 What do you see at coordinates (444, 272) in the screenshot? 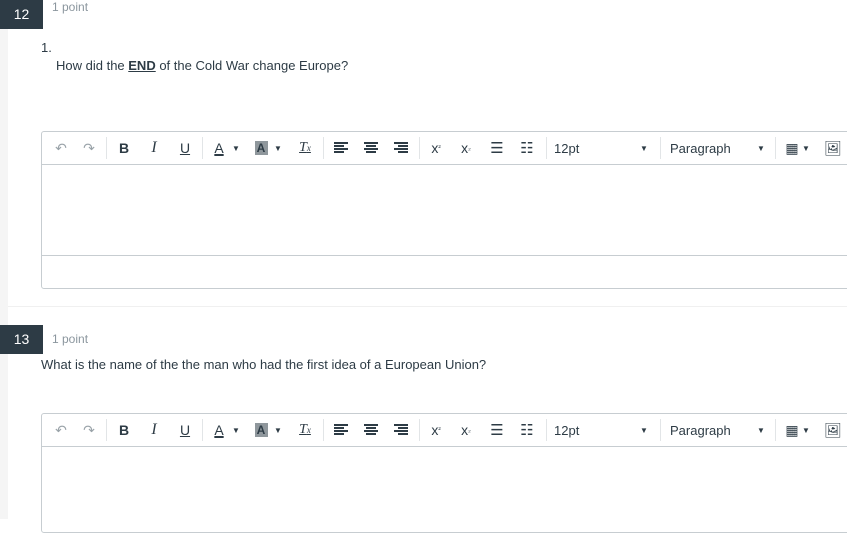
I see `editor-status-bar` at bounding box center [444, 272].